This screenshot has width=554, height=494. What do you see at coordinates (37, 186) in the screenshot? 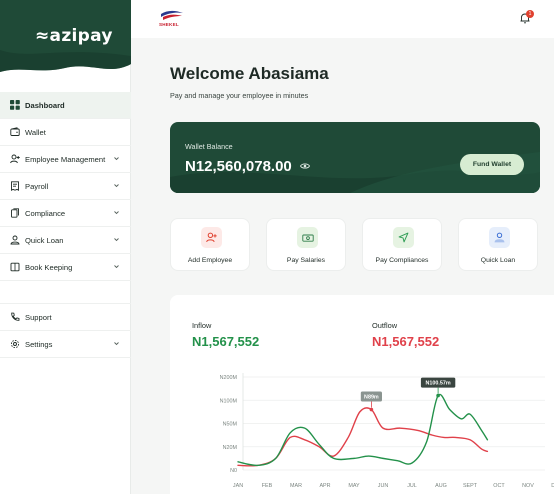
I see `sidebar-item-label: Payroll` at bounding box center [37, 186].